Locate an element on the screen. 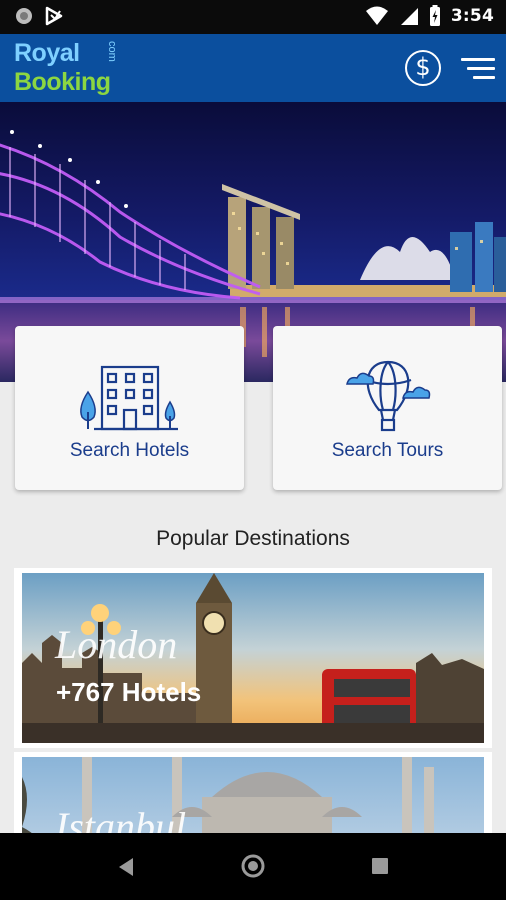 This screenshot has width=506, height=900. dollar-icon: $ is located at coordinates (423, 67).